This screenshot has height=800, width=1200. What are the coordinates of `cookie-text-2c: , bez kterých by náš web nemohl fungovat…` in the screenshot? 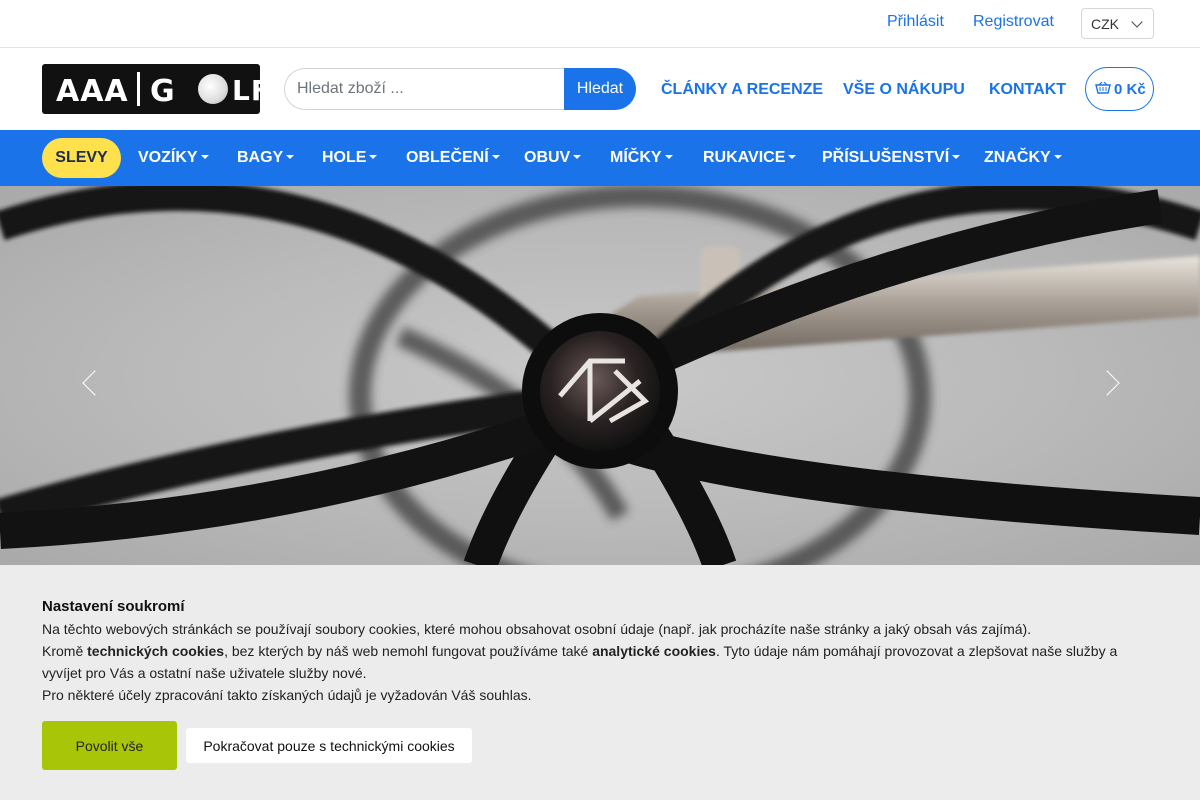 It's located at (408, 651).